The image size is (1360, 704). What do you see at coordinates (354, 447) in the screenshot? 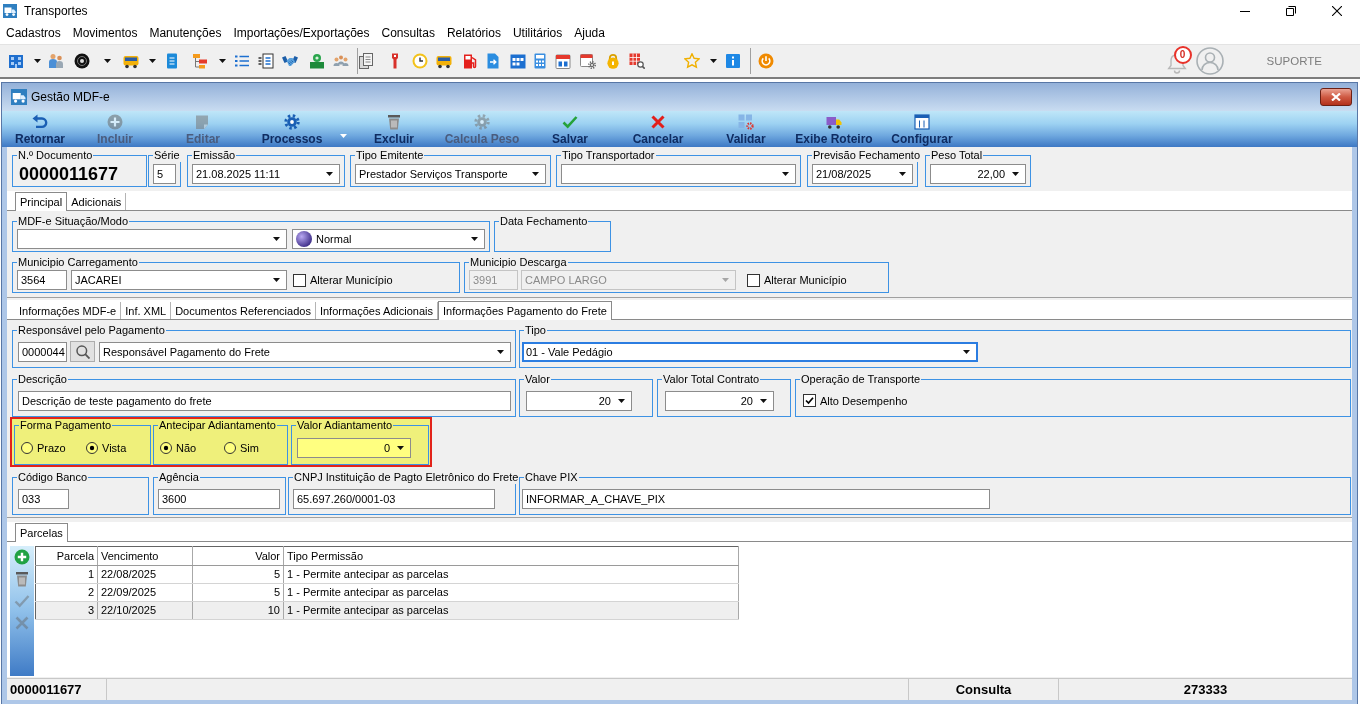
I see `dropdown-field: 0` at bounding box center [354, 447].